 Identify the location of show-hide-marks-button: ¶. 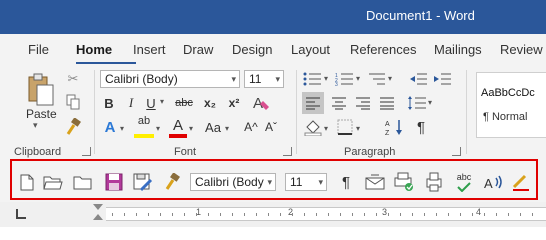
(421, 127).